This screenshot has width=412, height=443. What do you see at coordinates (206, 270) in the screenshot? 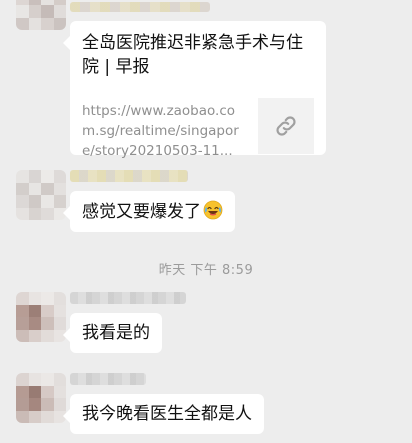
I see `chat-timestamp: 昨天 下午 8:59` at bounding box center [206, 270].